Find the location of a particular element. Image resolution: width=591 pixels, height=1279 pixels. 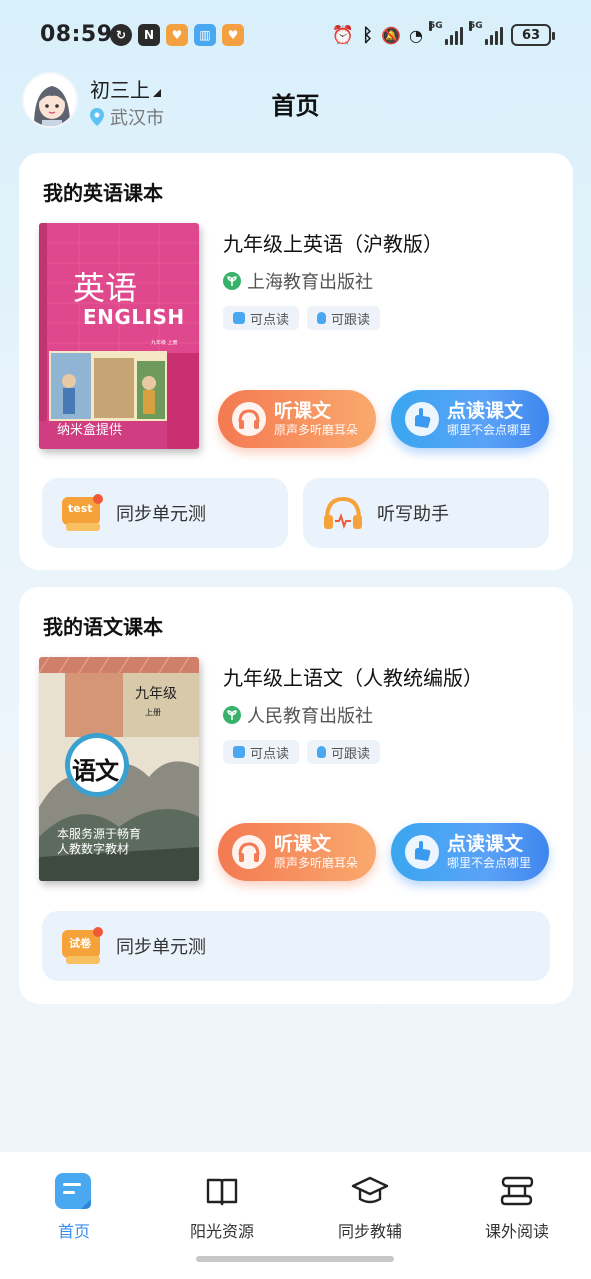

mute-icon: 🔕 is located at coordinates (391, 35).